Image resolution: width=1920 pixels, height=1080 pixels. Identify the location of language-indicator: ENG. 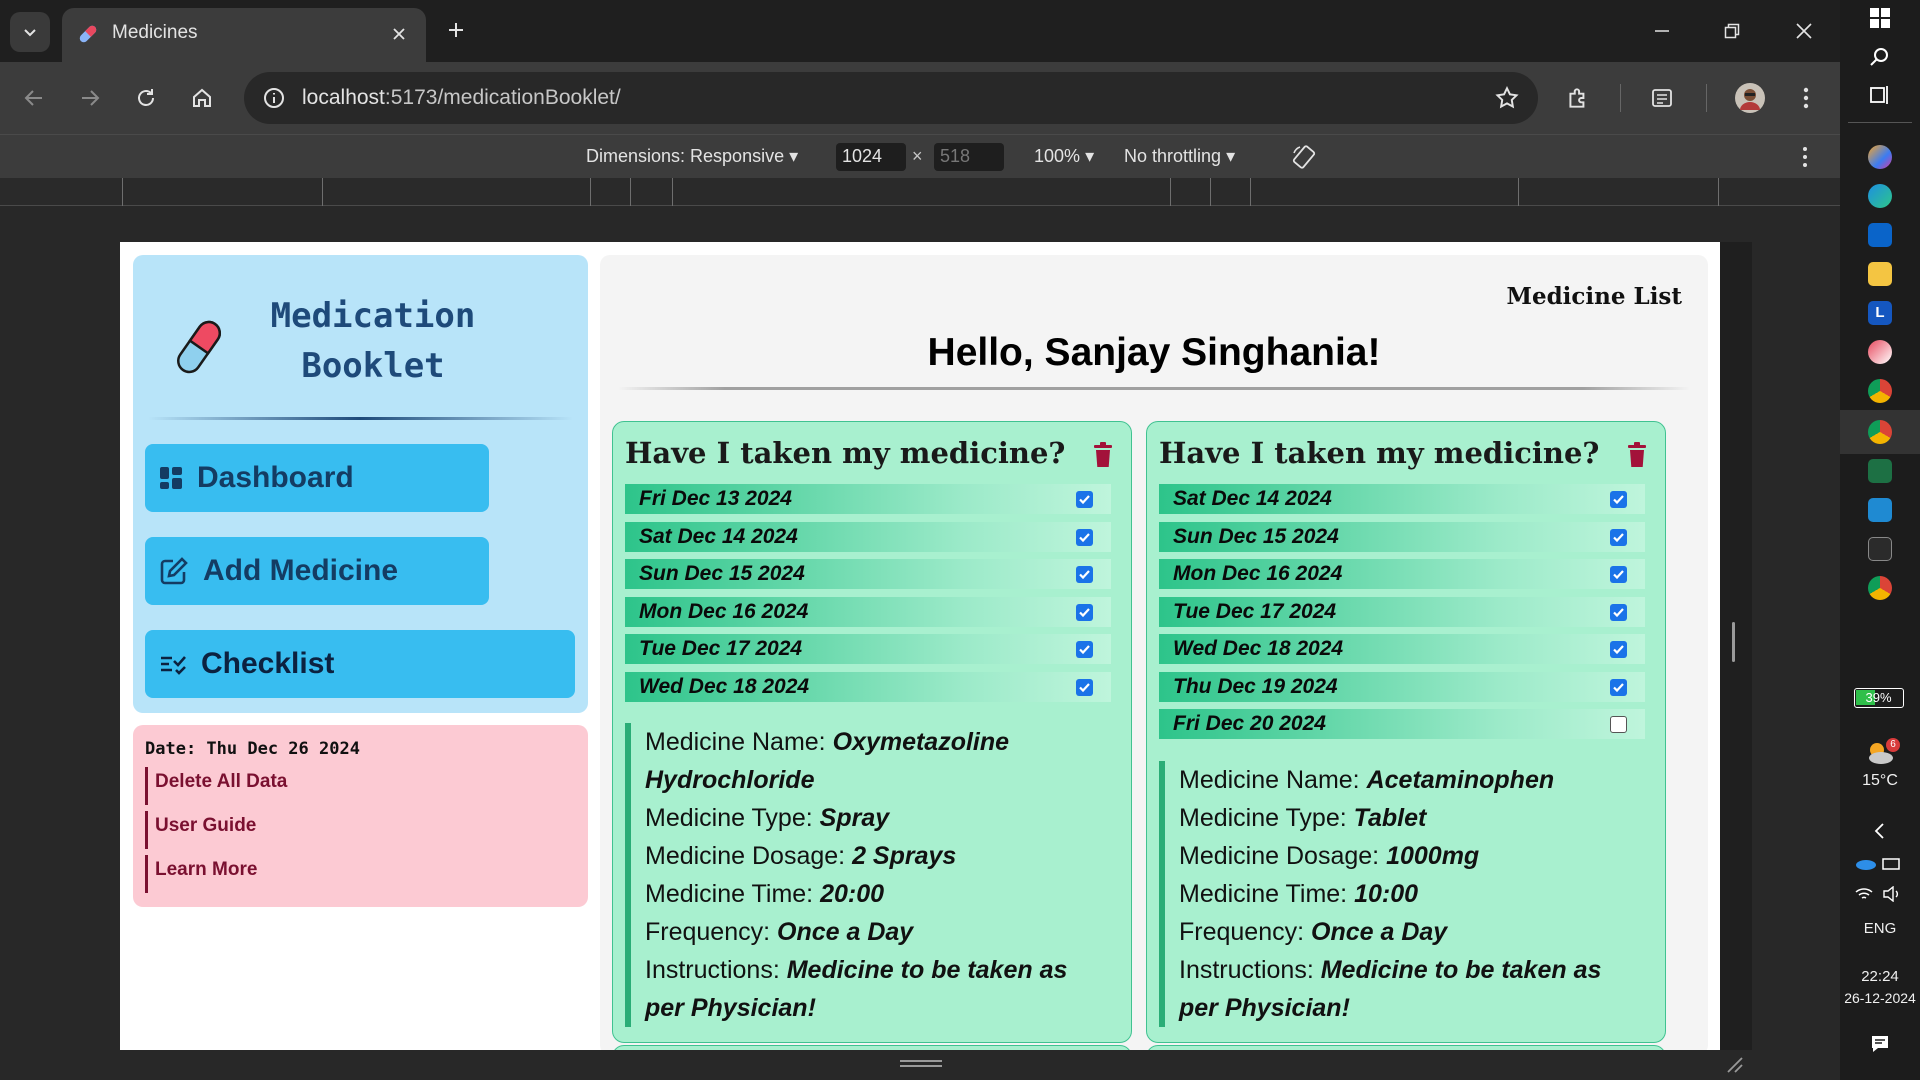
(1880, 928).